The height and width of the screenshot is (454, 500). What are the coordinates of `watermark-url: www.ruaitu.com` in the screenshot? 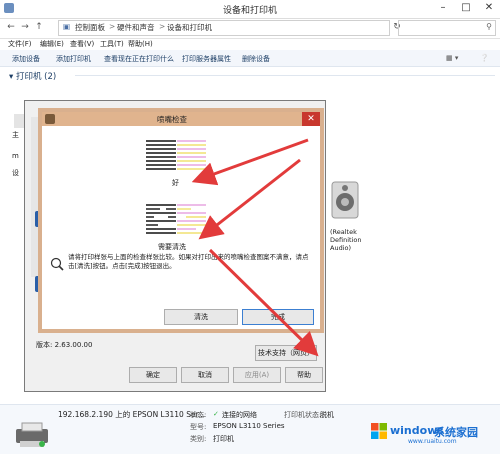 It's located at (432, 441).